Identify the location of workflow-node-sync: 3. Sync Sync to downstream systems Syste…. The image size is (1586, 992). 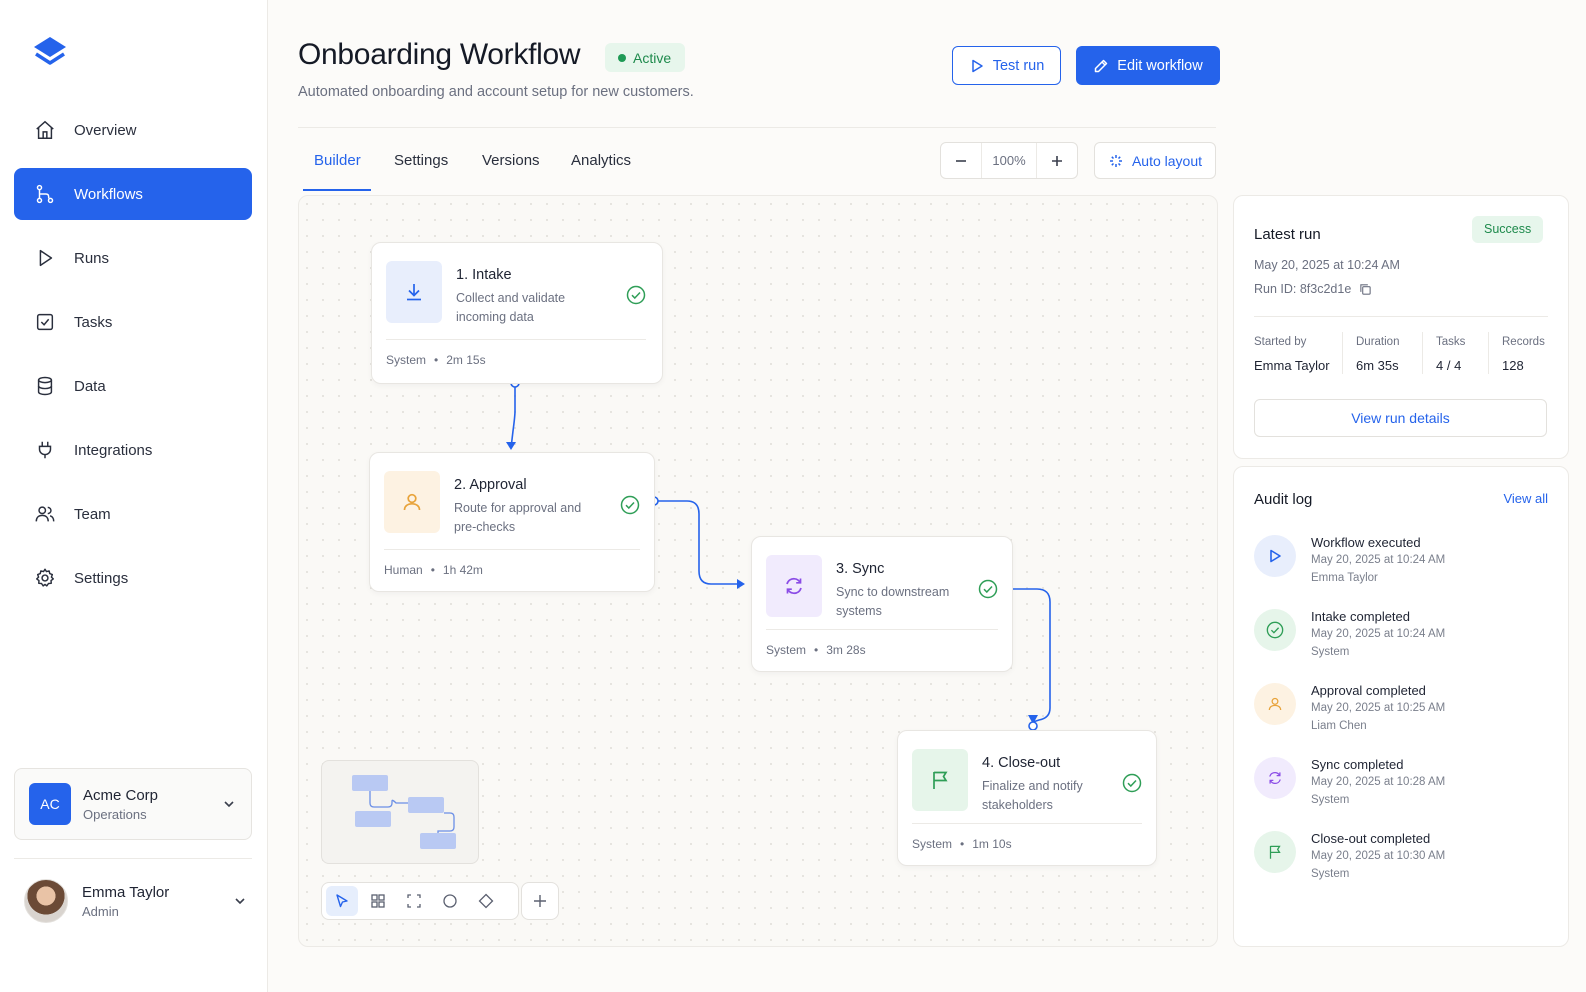
(882, 604).